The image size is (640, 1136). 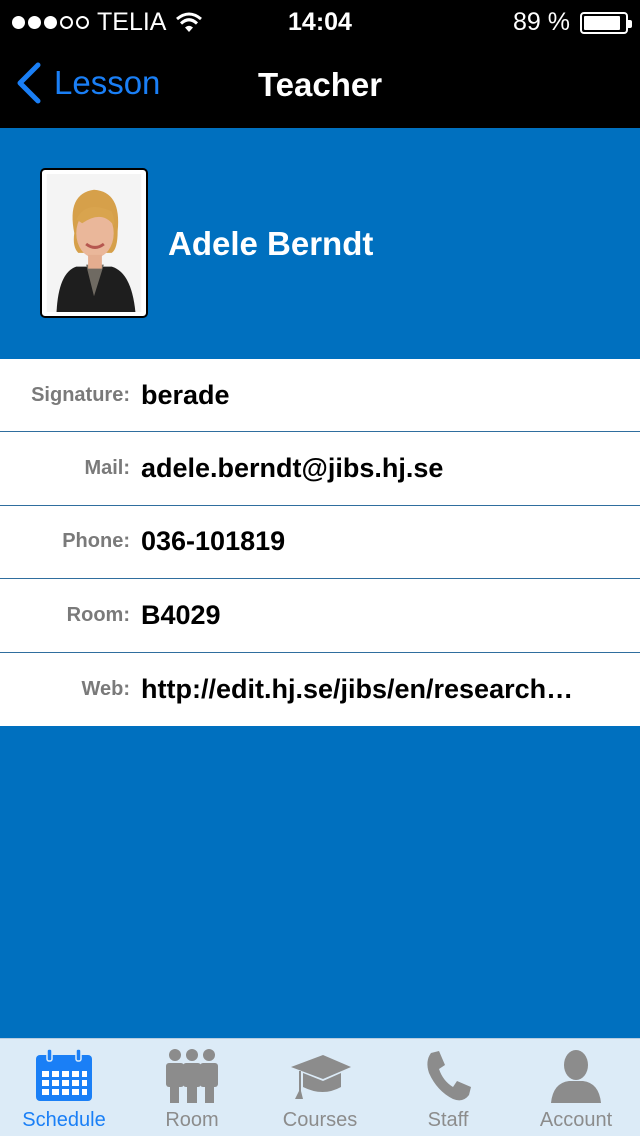 What do you see at coordinates (105, 688) in the screenshot?
I see `detail-label: Web:` at bounding box center [105, 688].